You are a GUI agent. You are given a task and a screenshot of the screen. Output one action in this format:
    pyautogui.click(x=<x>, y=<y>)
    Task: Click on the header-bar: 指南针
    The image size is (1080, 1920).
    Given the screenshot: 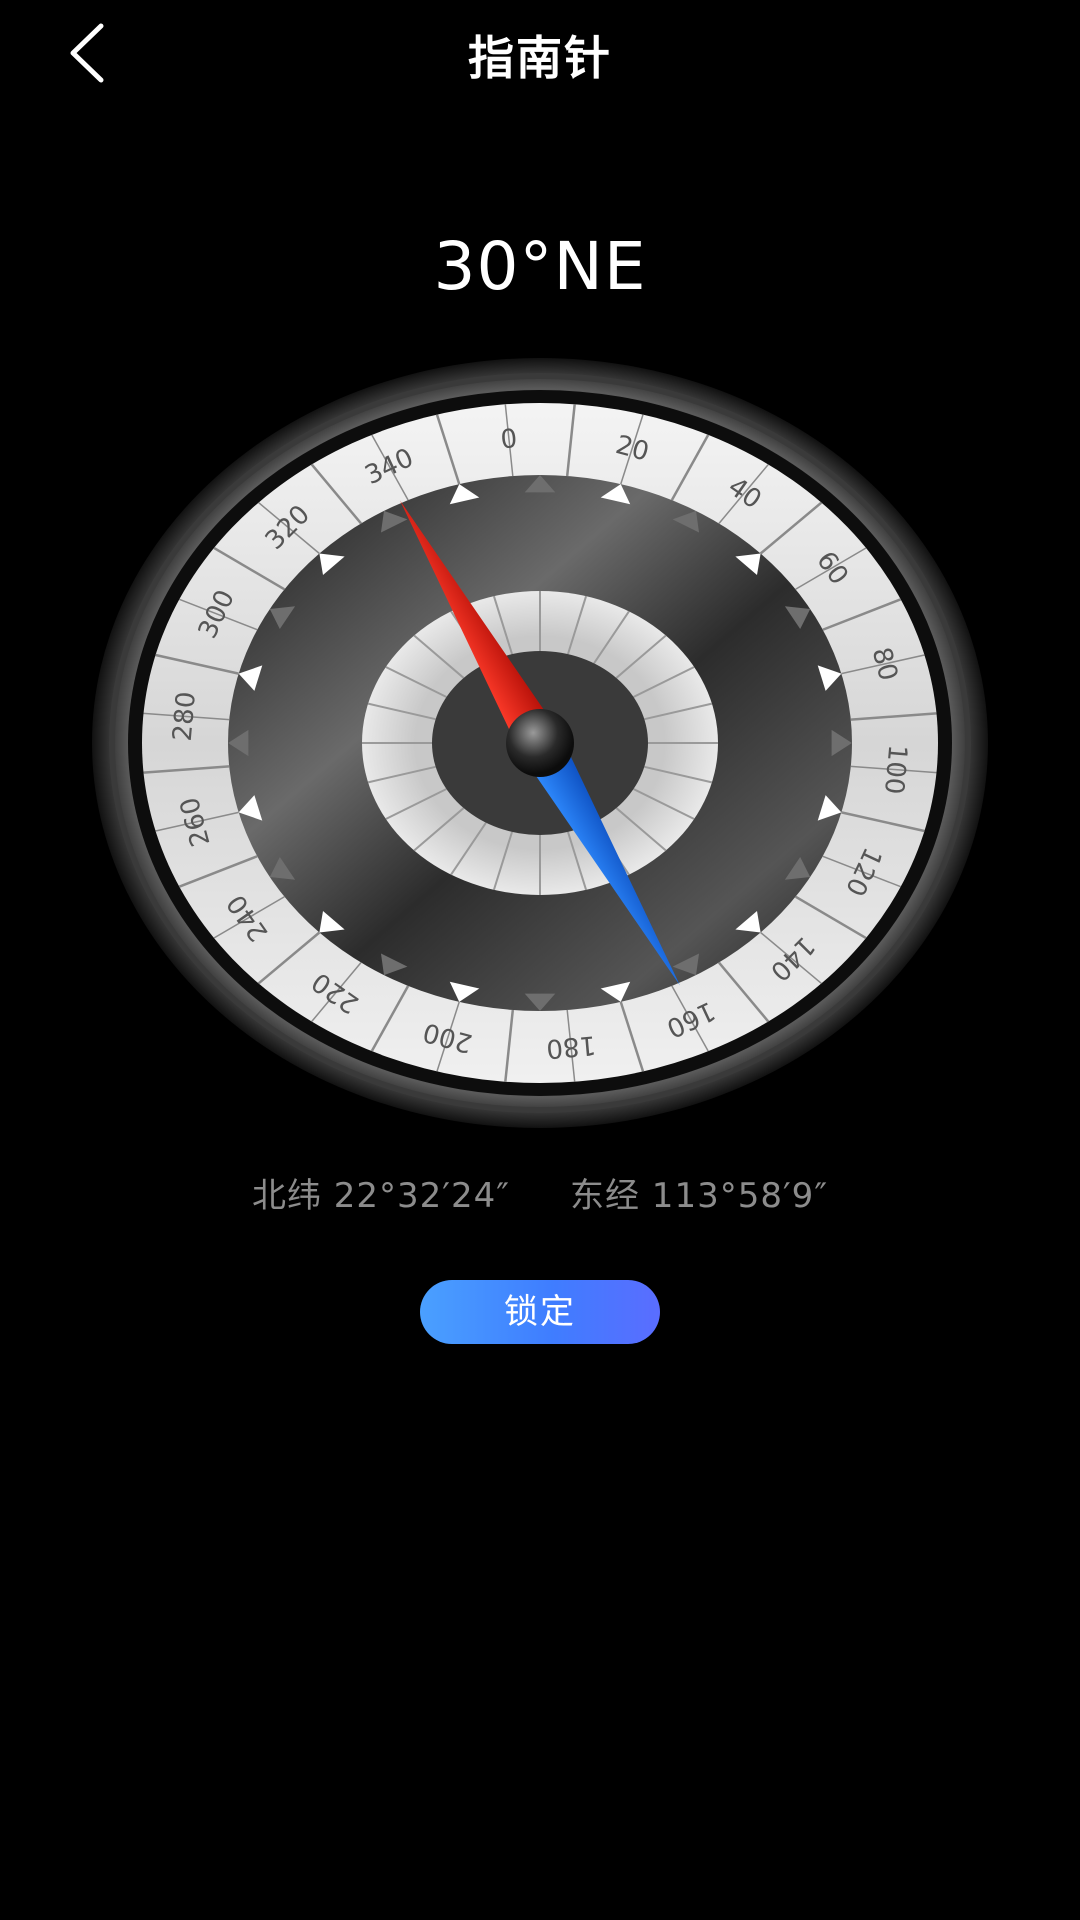 What is the action you would take?
    pyautogui.click(x=540, y=55)
    